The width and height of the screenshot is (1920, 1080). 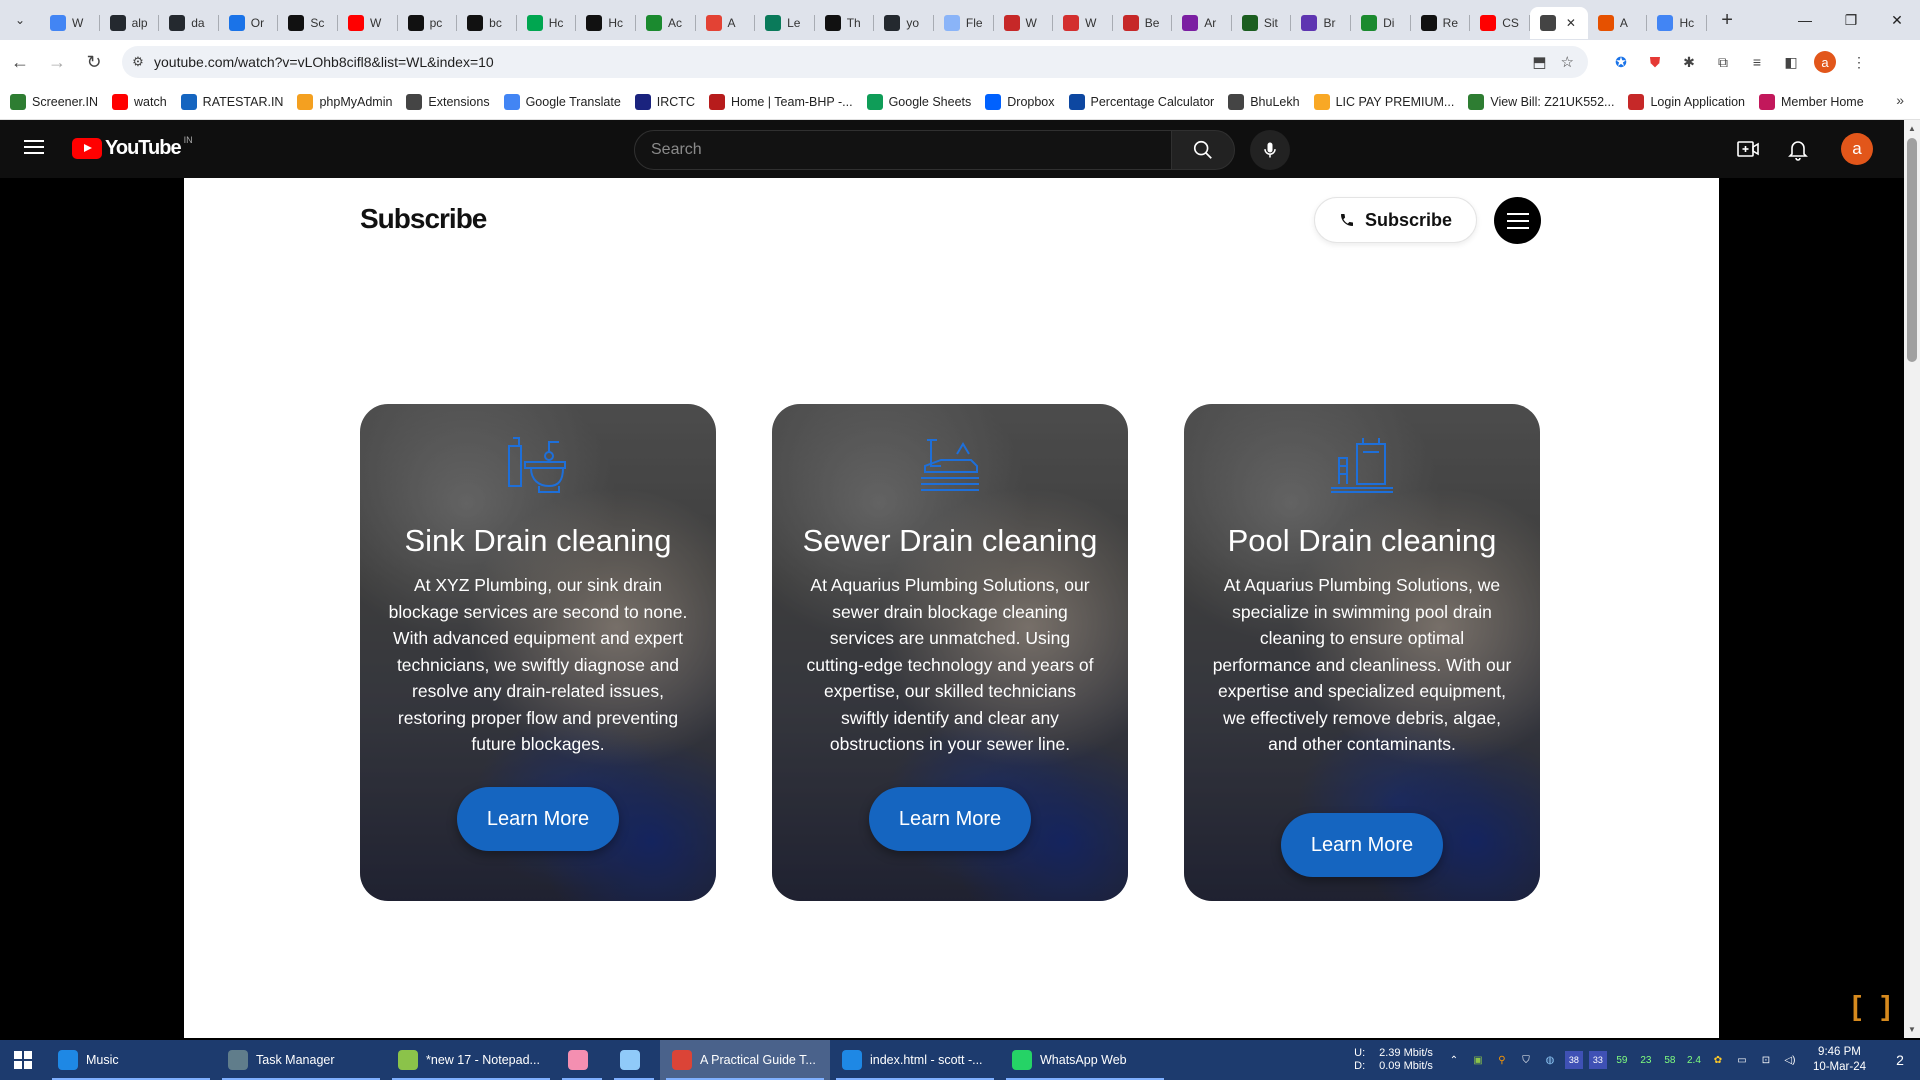 What do you see at coordinates (666, 23) in the screenshot?
I see `browser-tab: Ac` at bounding box center [666, 23].